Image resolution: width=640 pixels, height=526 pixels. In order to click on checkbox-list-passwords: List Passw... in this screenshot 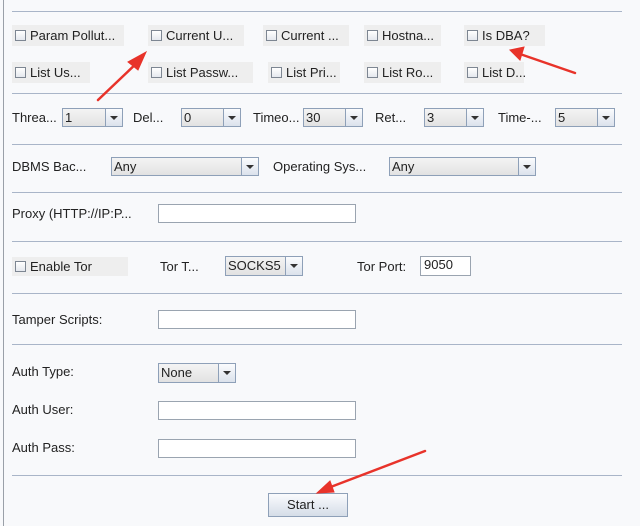, I will do `click(200, 72)`.